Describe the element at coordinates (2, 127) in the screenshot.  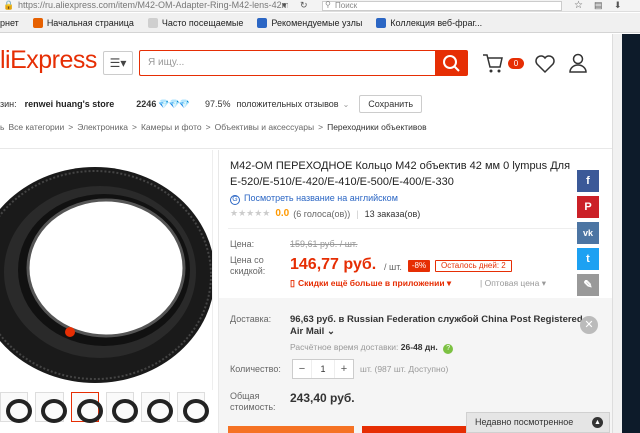
I see `breadcrumb-prefix: ь` at that location.